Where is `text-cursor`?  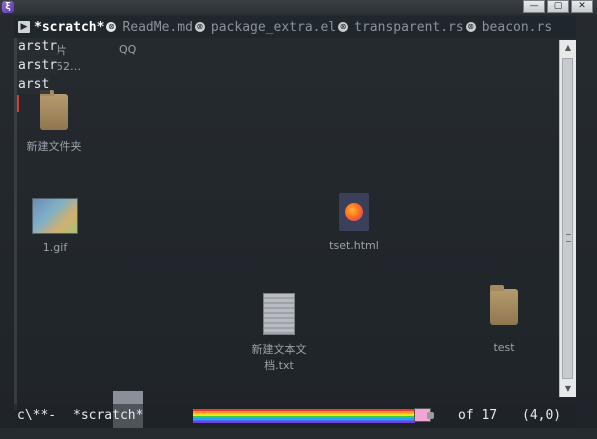
text-cursor is located at coordinates (18, 103).